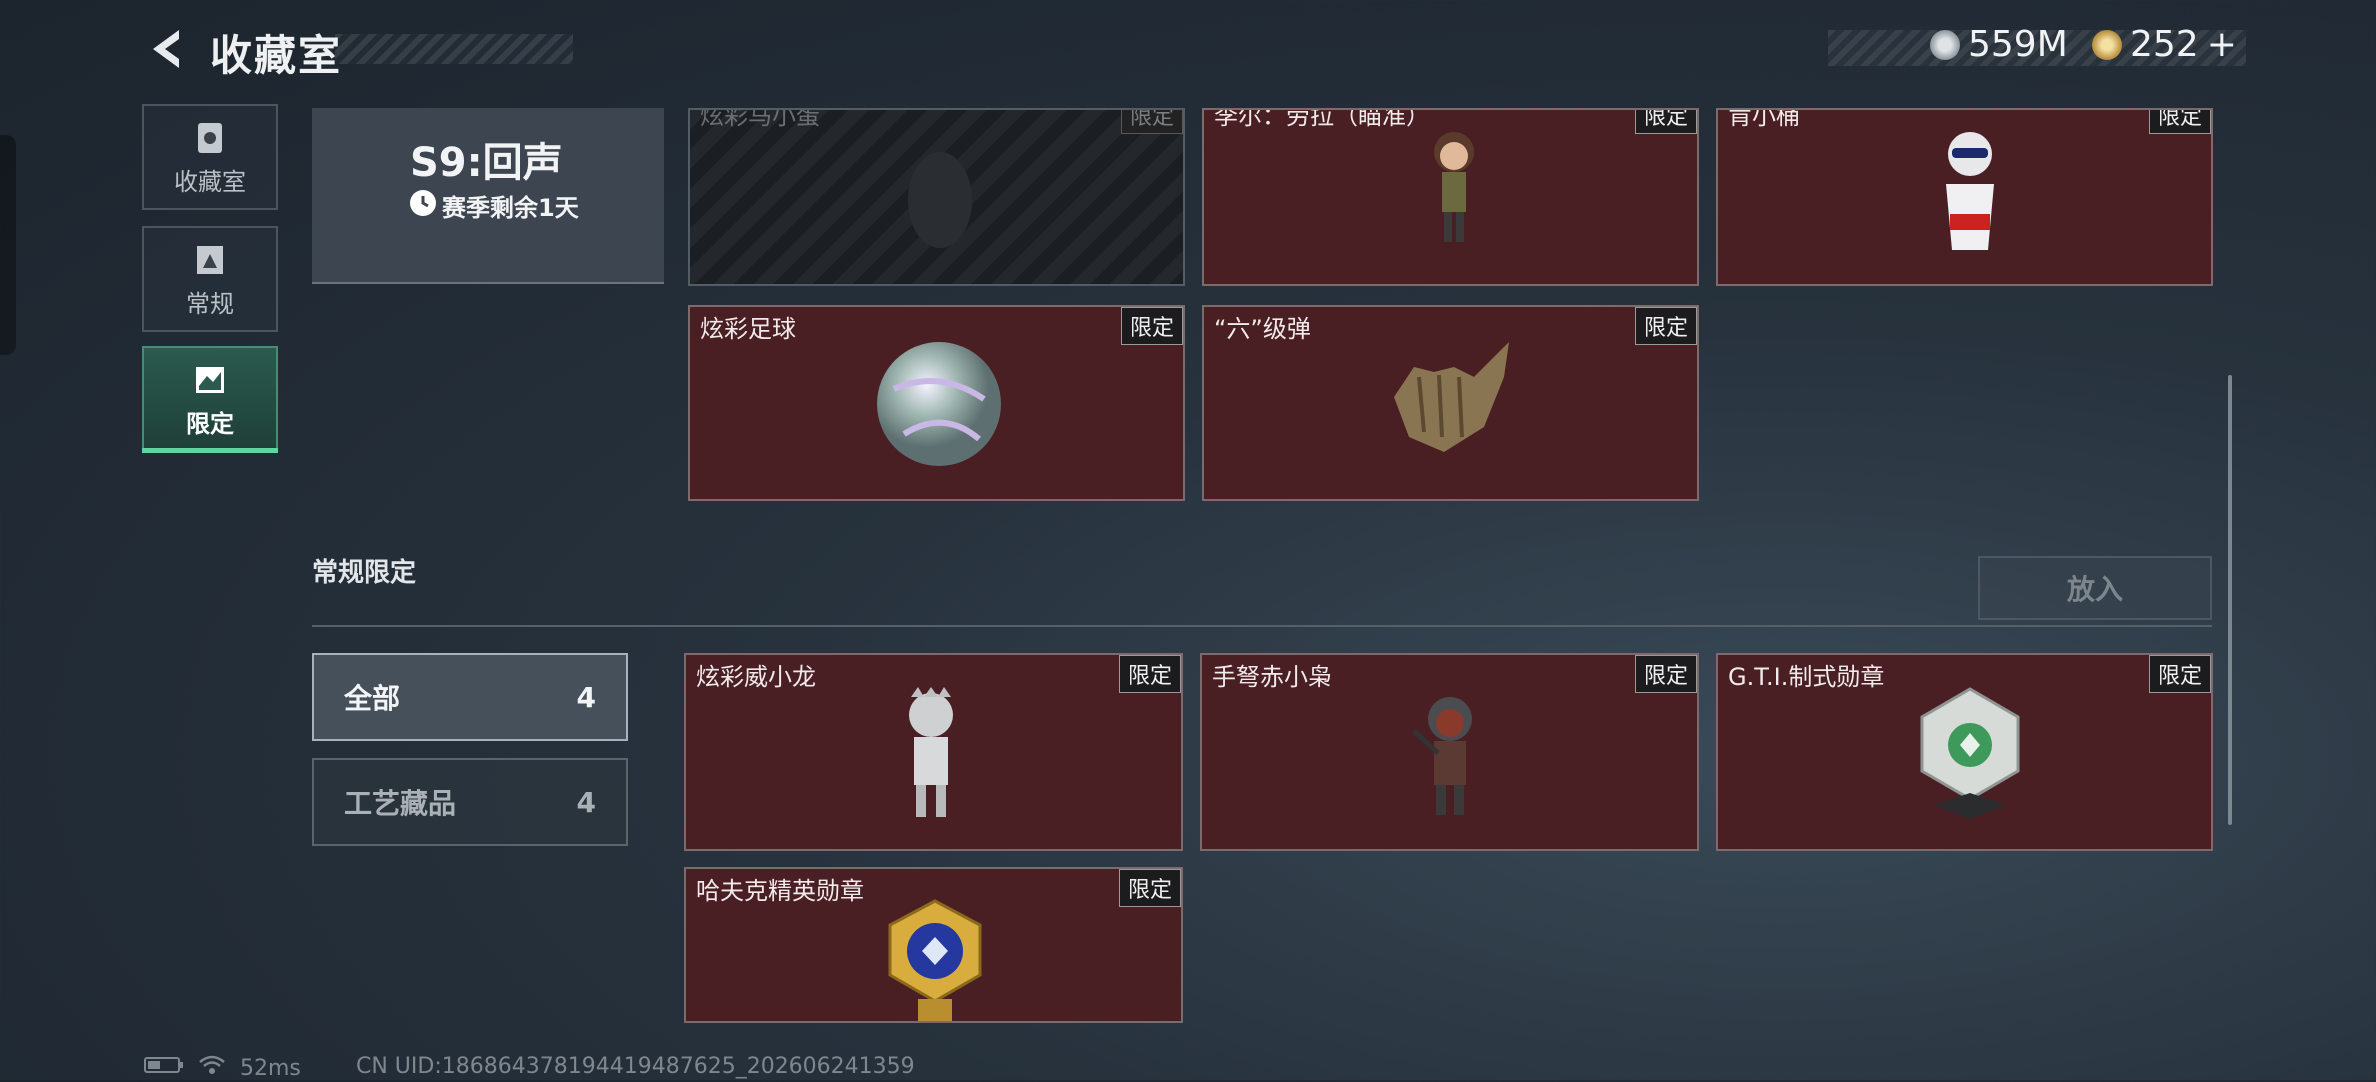 The width and height of the screenshot is (2376, 1082). I want to click on silver-coin-icon, so click(1945, 44).